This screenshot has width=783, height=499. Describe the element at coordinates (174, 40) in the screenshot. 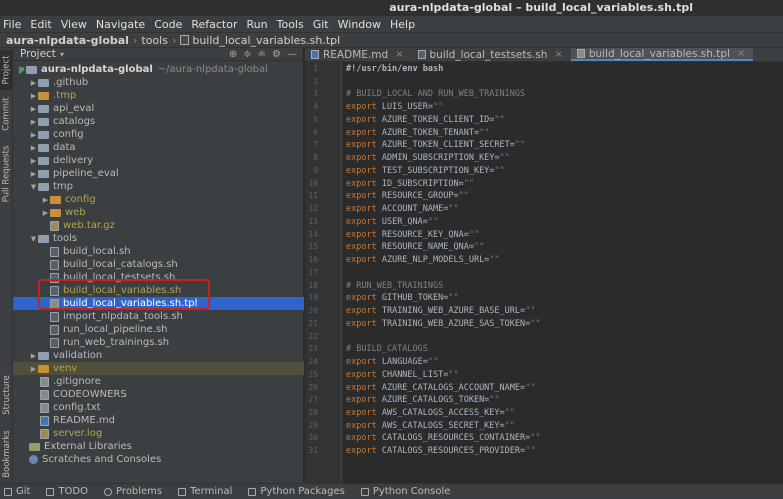

I see `chevron-right-icon: ›` at that location.